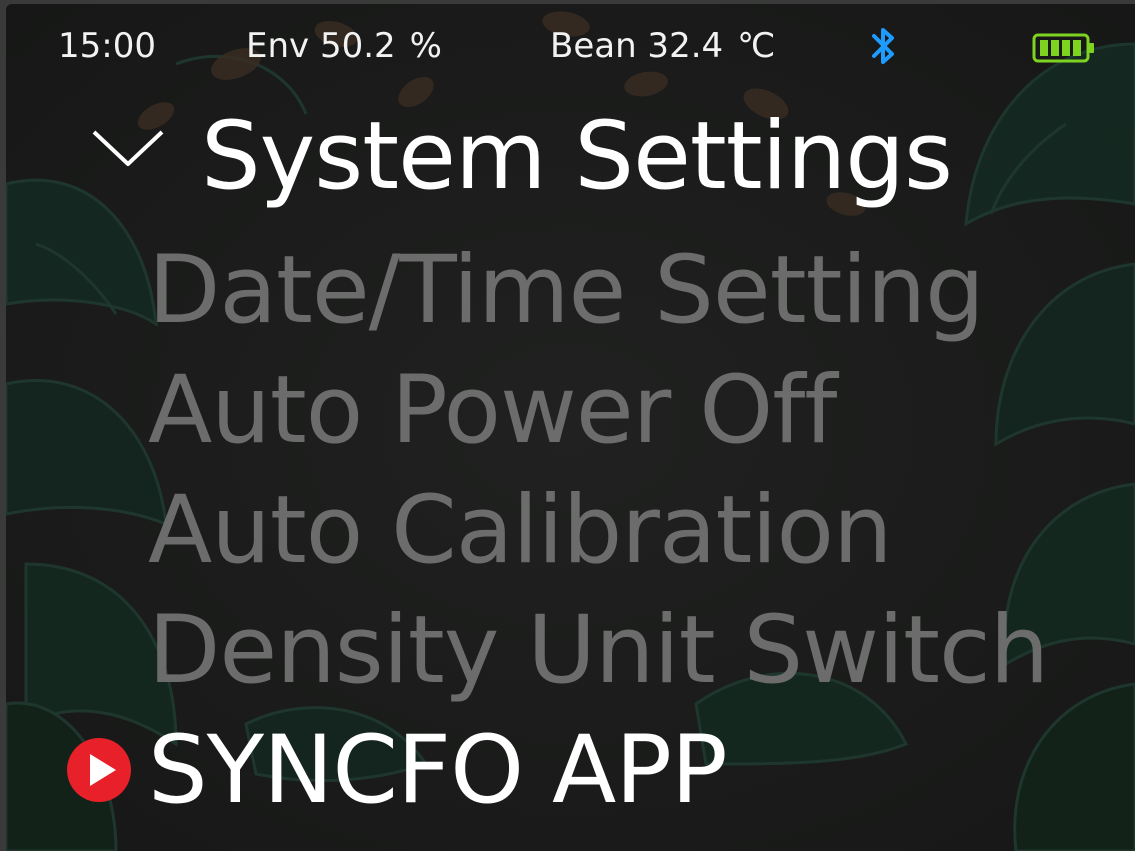  Describe the element at coordinates (425, 46) in the screenshot. I see `environment-unit: %` at that location.